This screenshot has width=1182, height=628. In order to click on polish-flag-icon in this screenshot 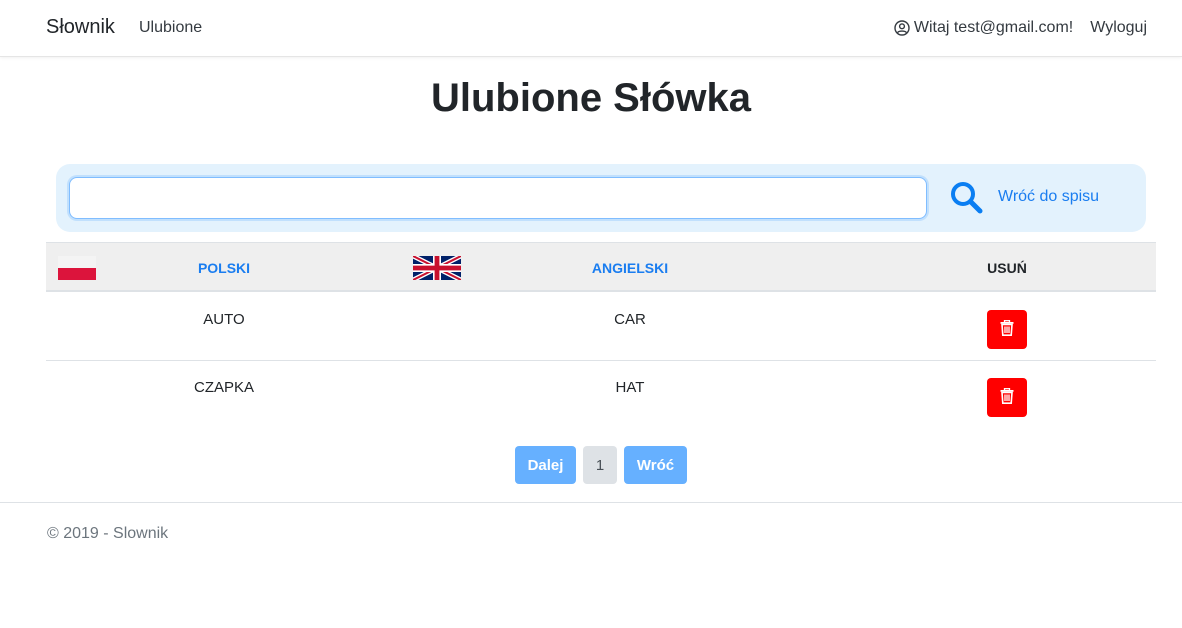, I will do `click(77, 268)`.